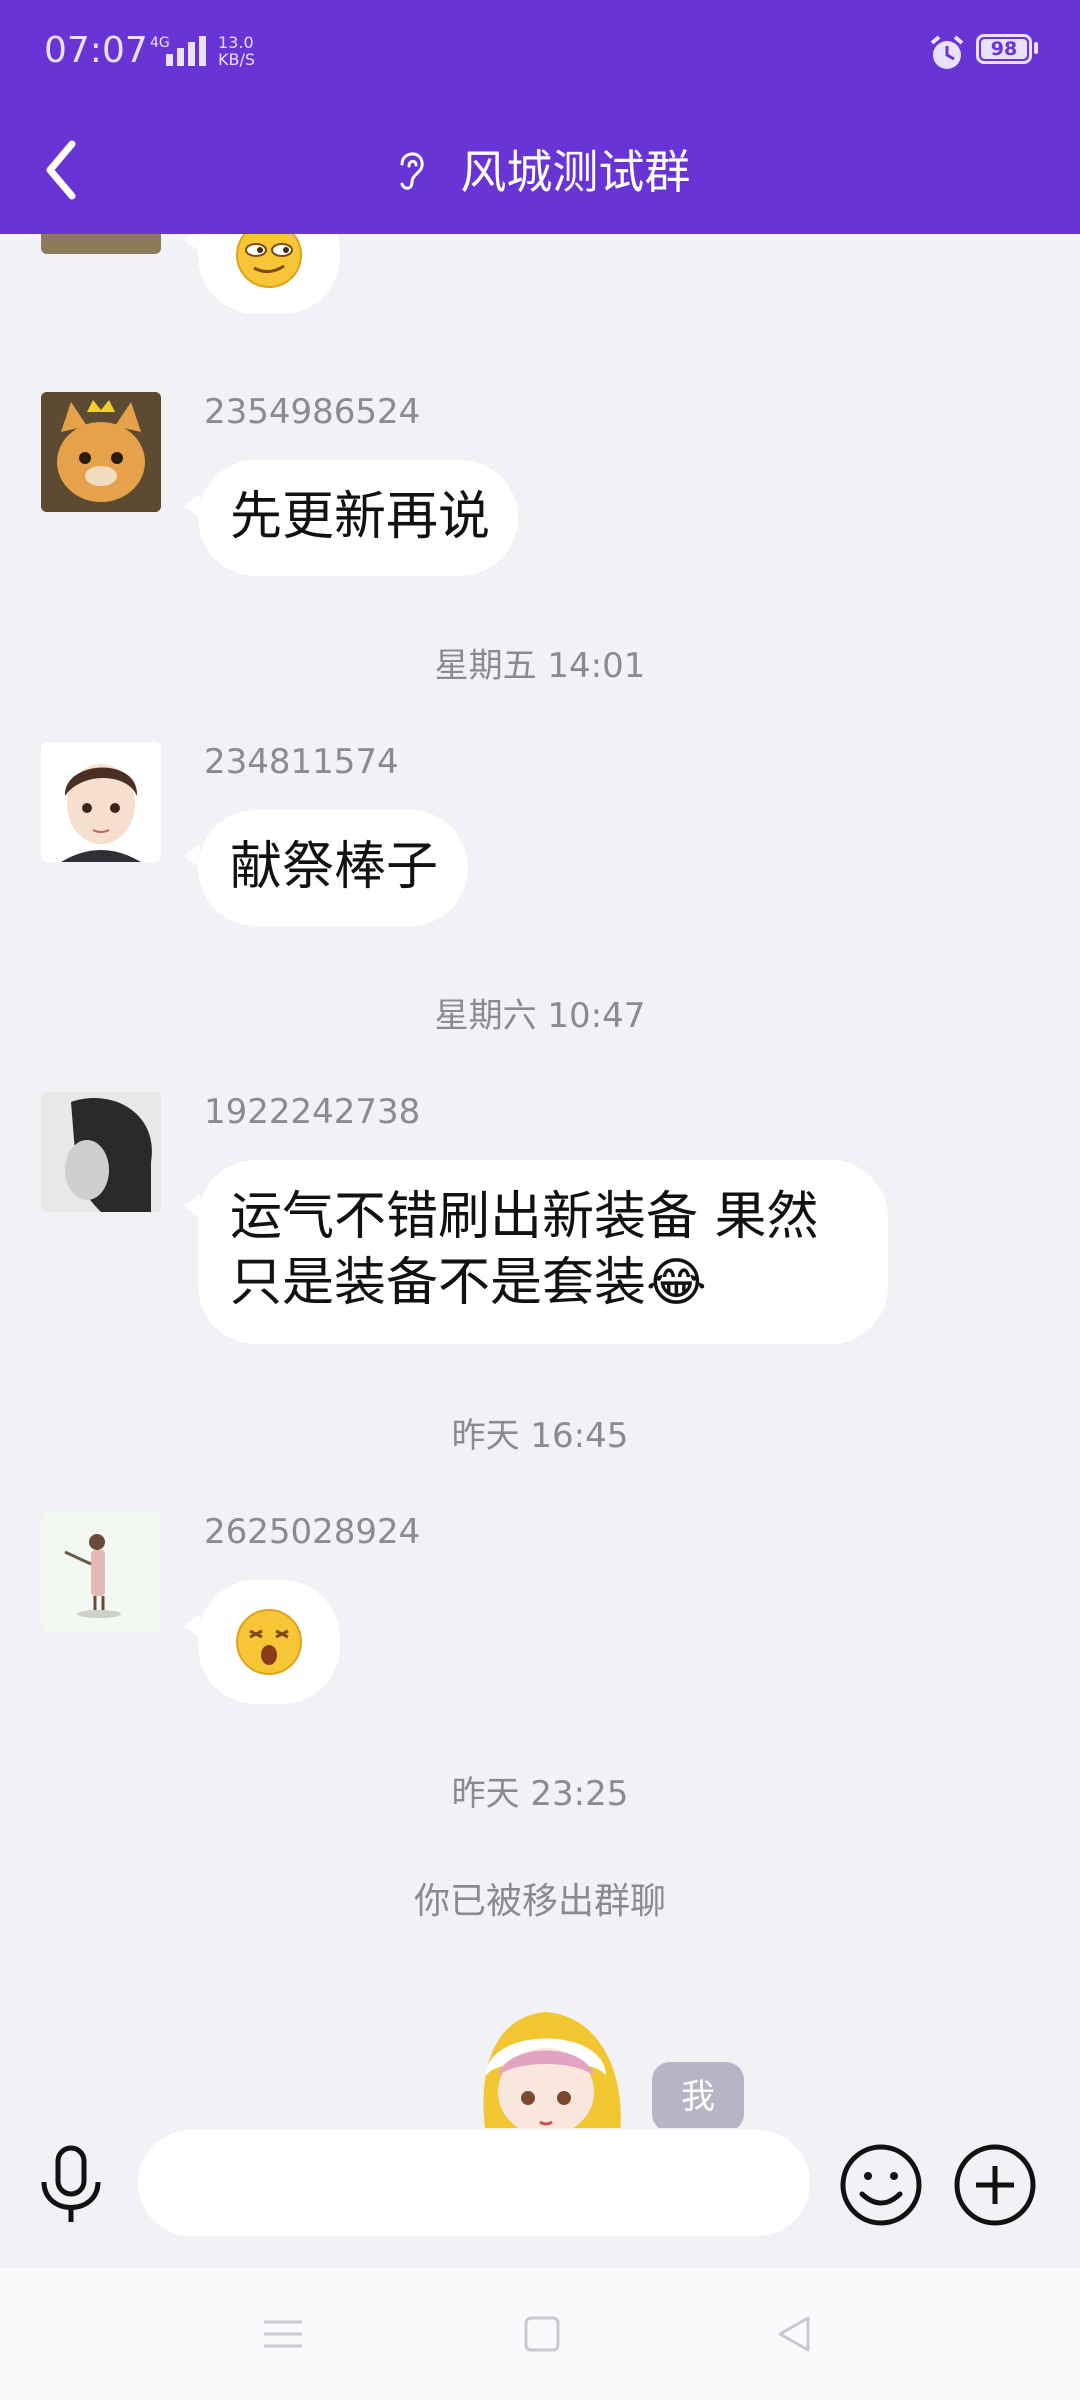  Describe the element at coordinates (312, 1112) in the screenshot. I see `sender-name: 1922242738` at that location.